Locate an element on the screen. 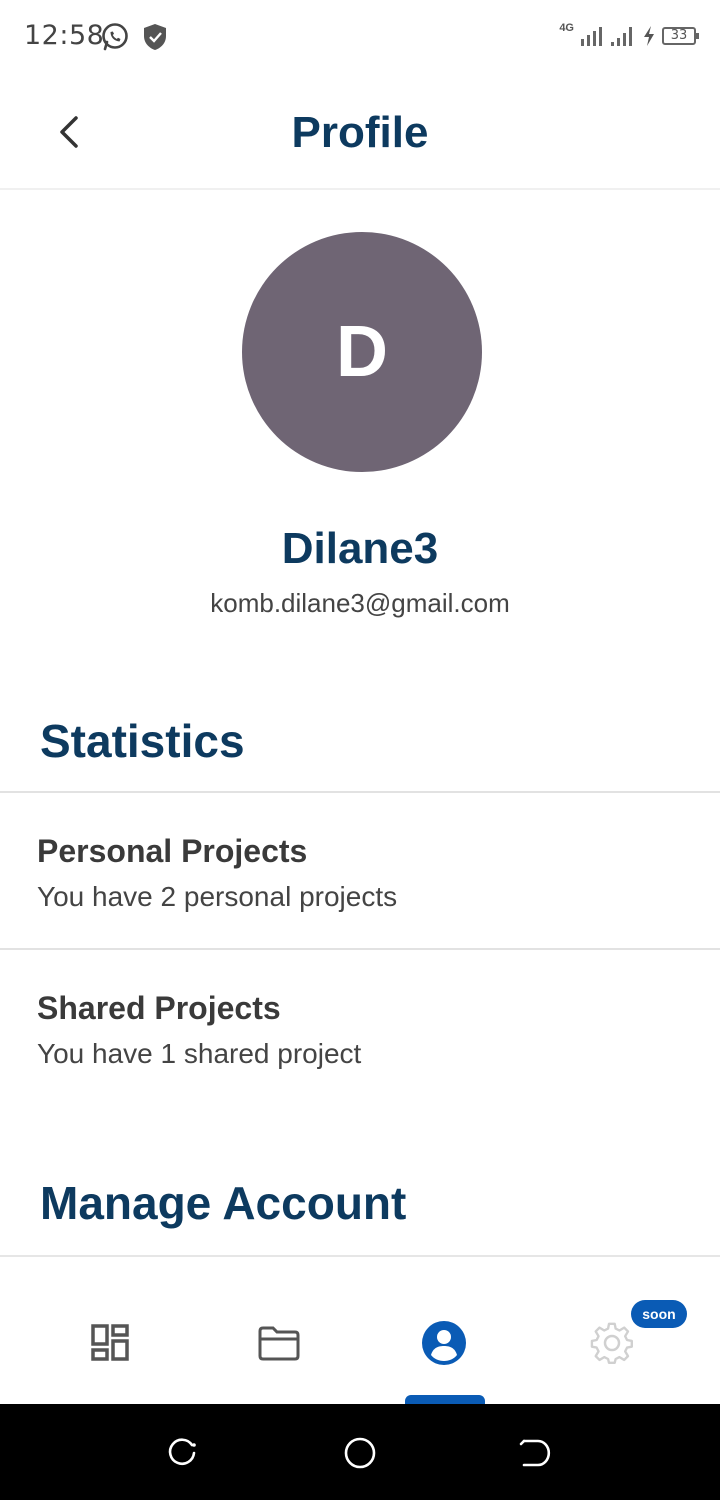 This screenshot has height=1500, width=720. nav-dashboard is located at coordinates (110, 1343).